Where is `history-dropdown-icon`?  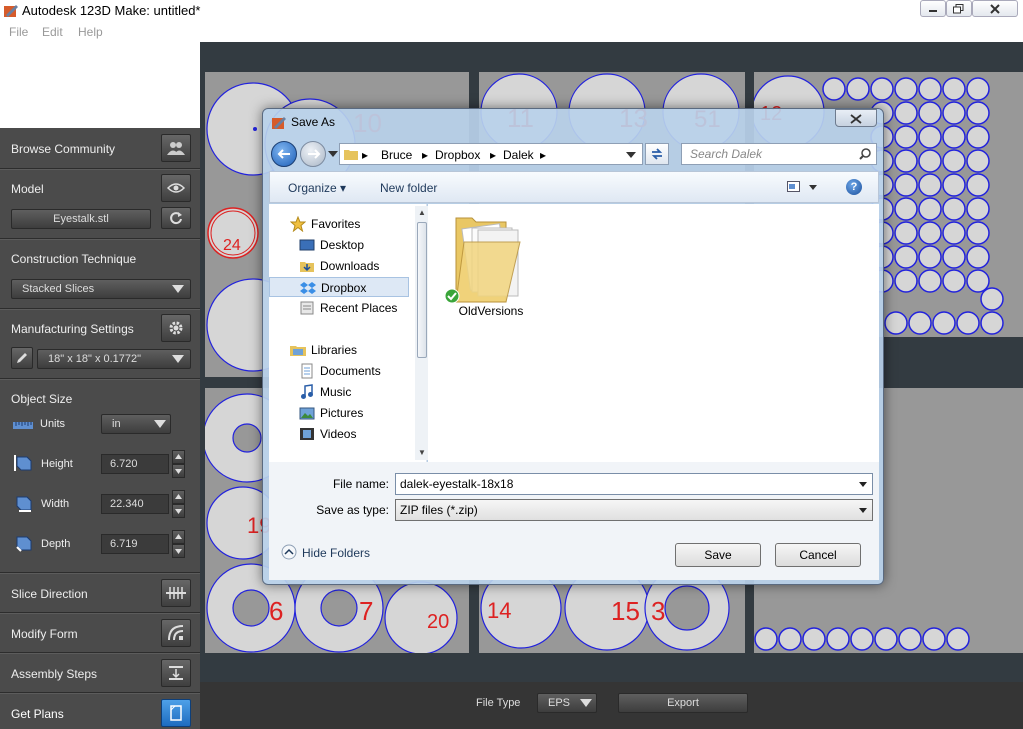 history-dropdown-icon is located at coordinates (333, 155).